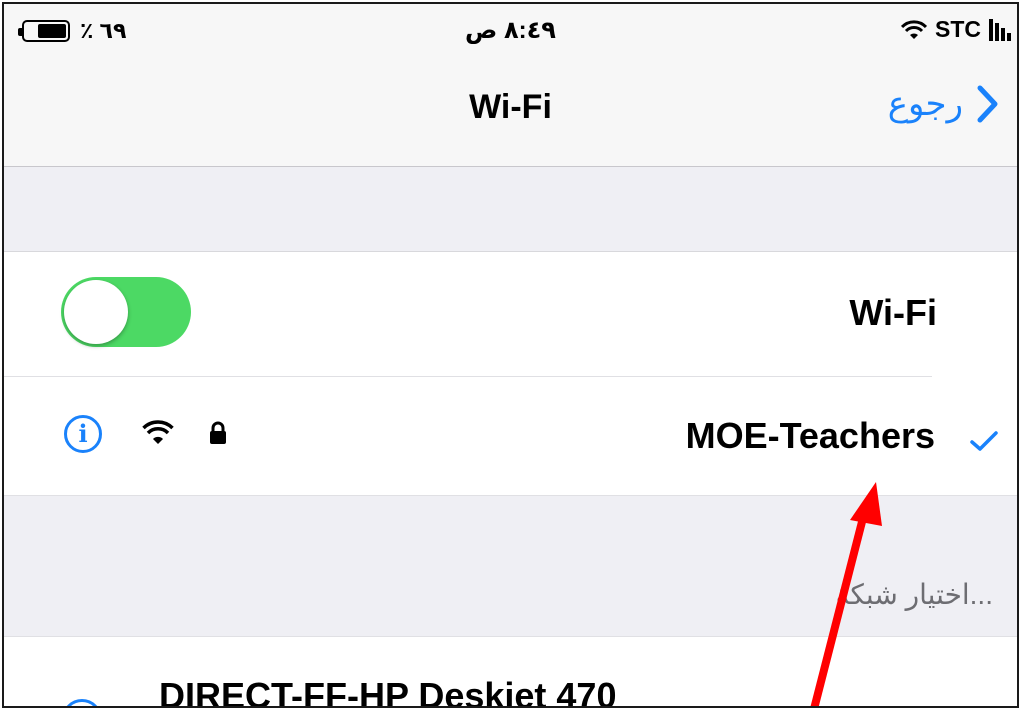 The height and width of the screenshot is (708, 1019). Describe the element at coordinates (510, 672) in the screenshot. I see `network-list-item: DIRECT-FF-HP Deskjet 470` at that location.